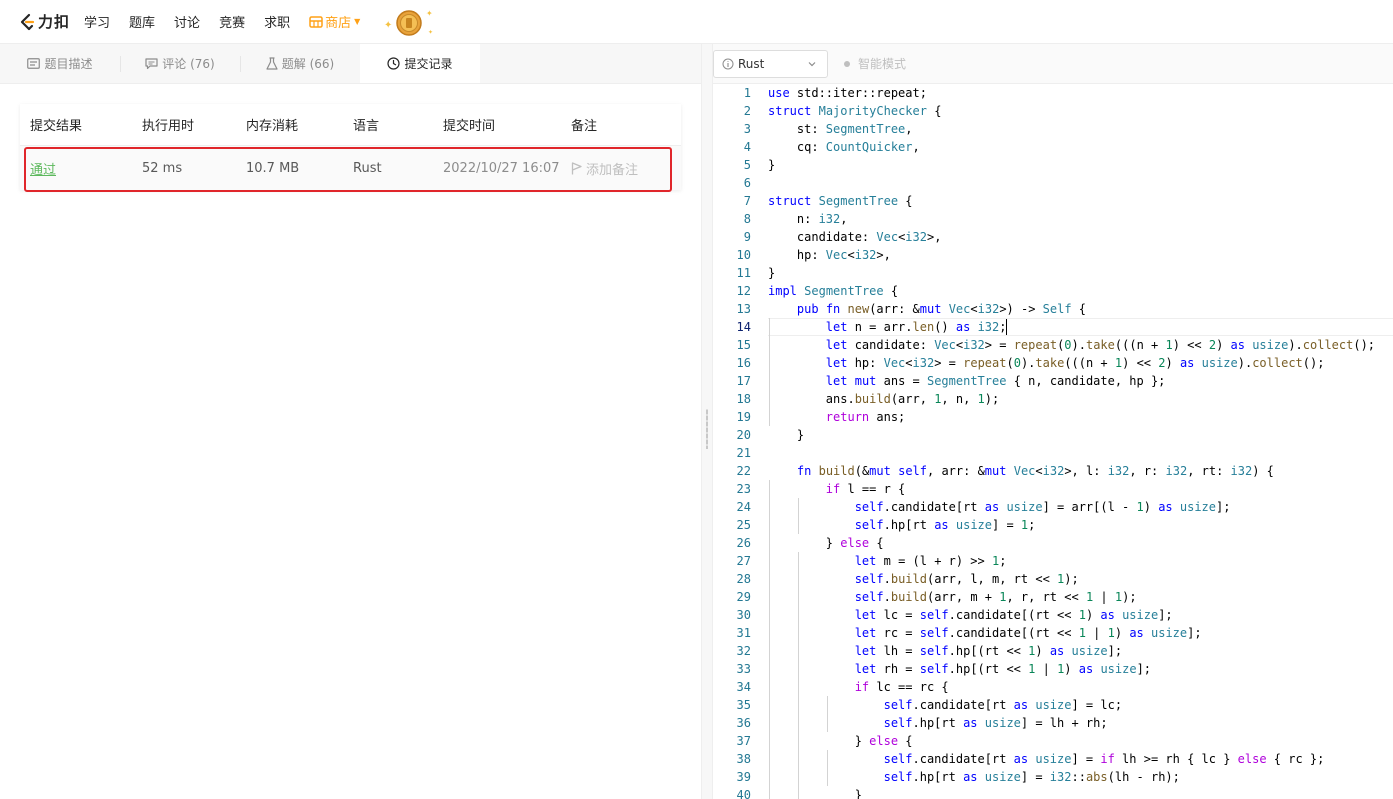  Describe the element at coordinates (812, 63) in the screenshot. I see `chevron-down-icon` at that location.